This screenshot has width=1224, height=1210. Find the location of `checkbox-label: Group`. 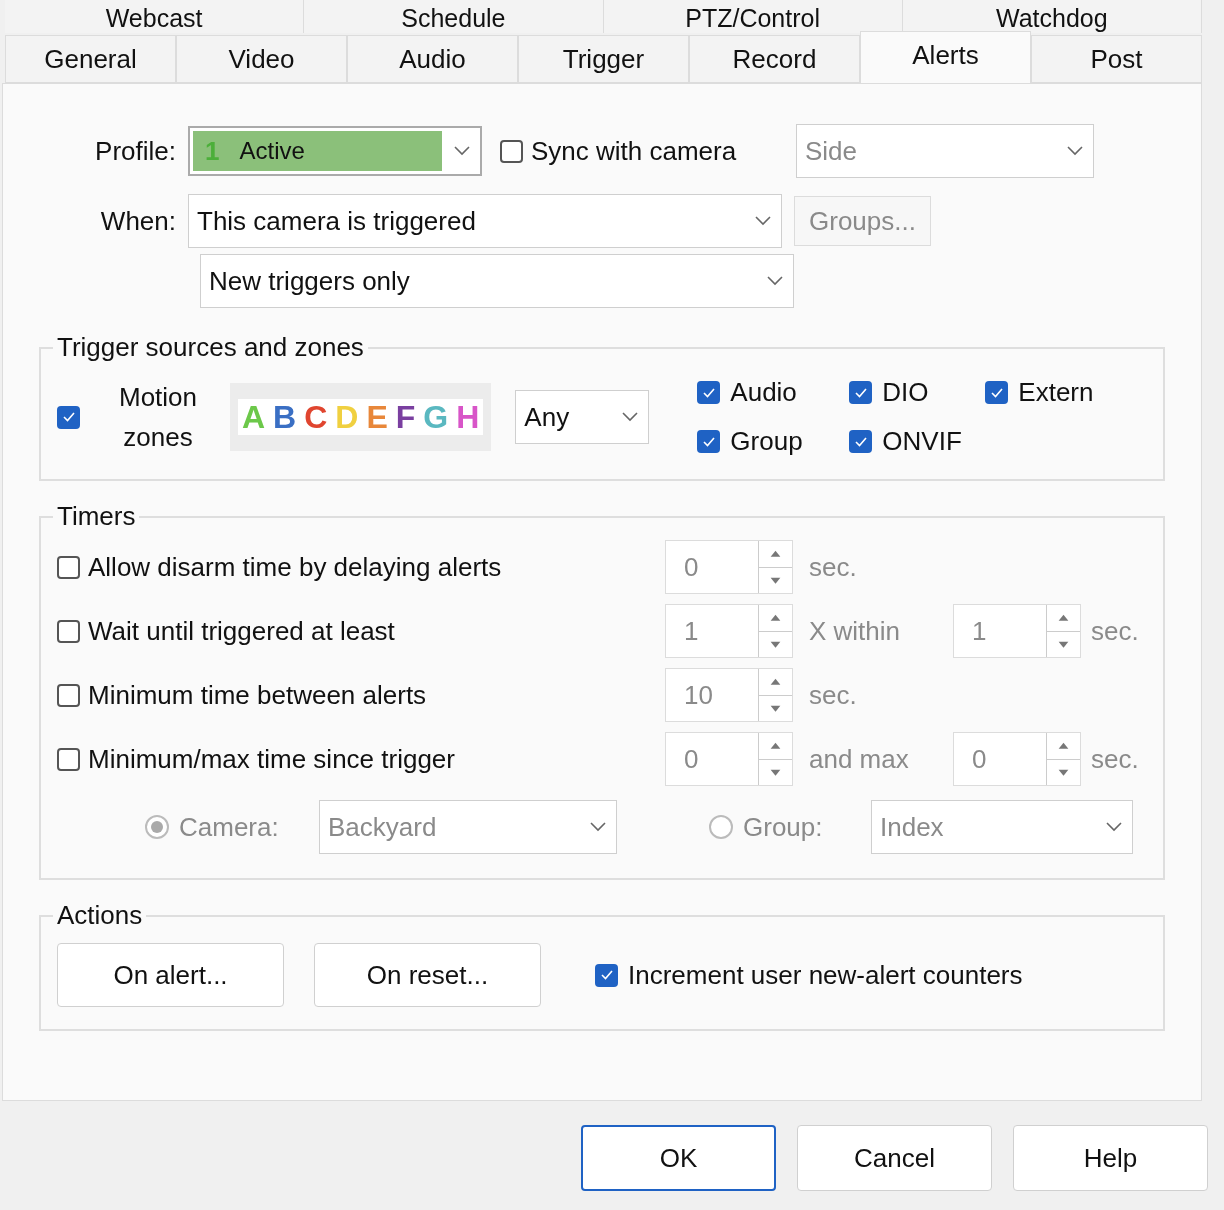

checkbox-label: Group is located at coordinates (766, 441).